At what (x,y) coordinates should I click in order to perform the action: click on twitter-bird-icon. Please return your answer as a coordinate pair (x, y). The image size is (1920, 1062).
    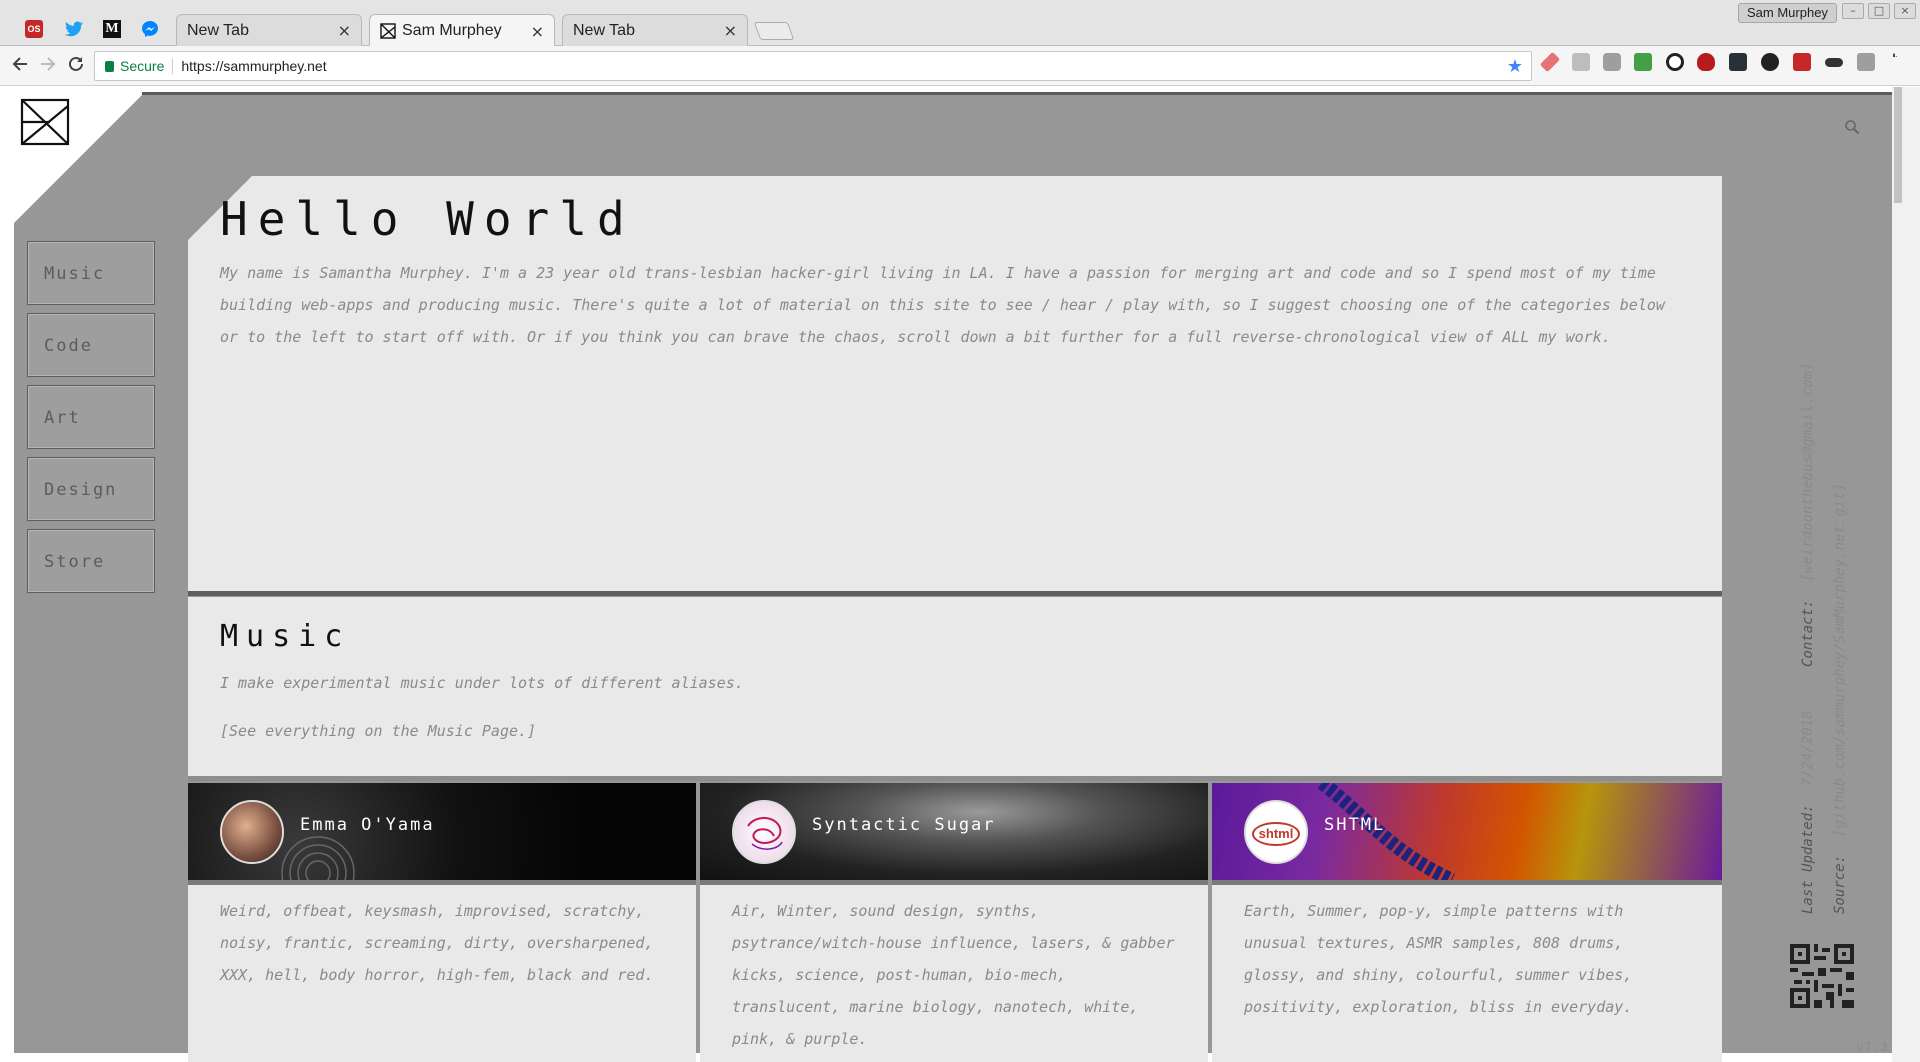
    Looking at the image, I should click on (74, 29).